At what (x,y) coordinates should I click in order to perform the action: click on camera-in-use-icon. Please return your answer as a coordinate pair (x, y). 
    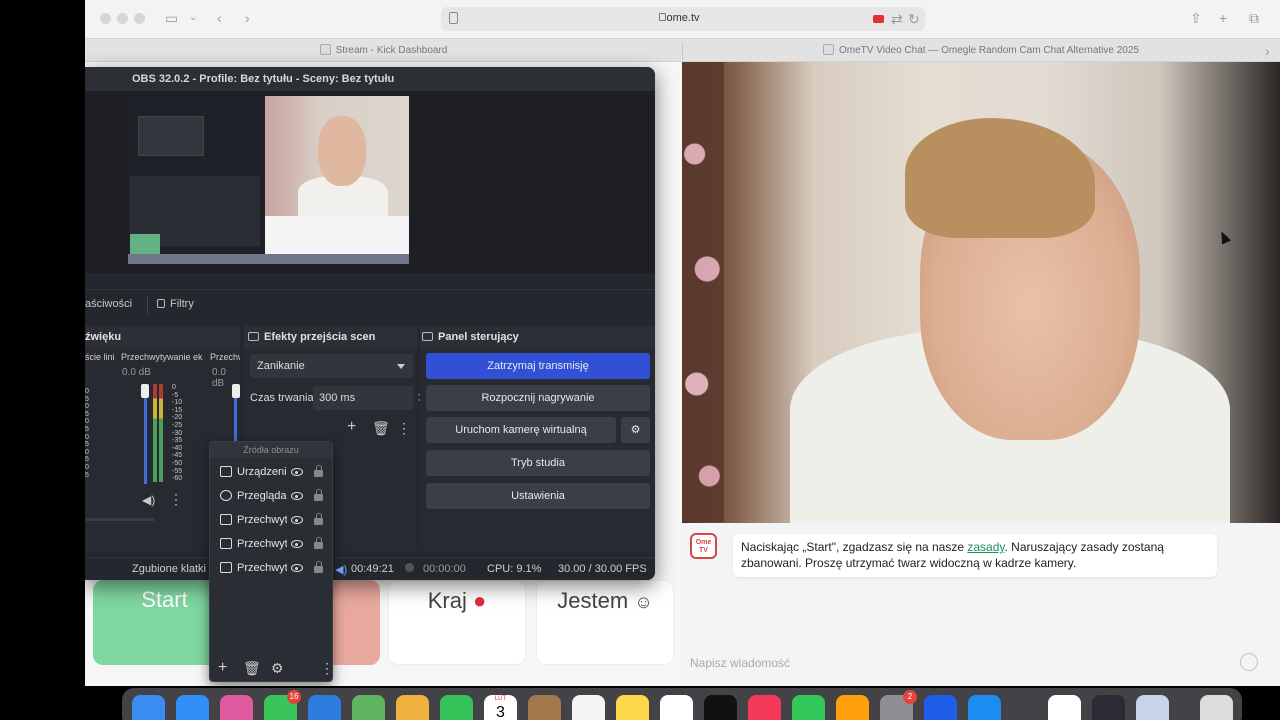
    Looking at the image, I should click on (878, 19).